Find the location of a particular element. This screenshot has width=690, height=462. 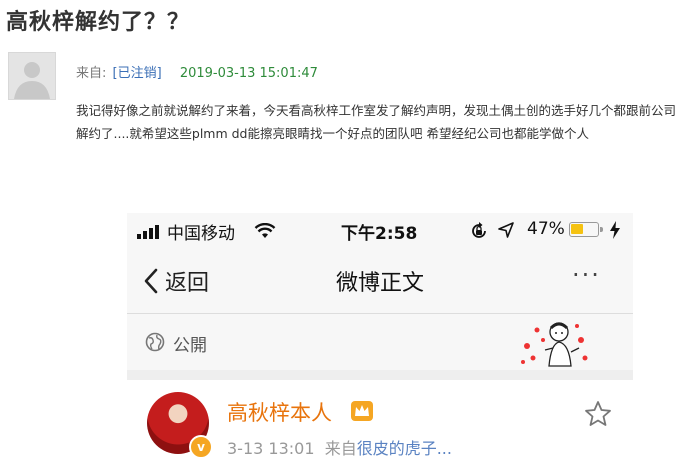

source-prefix: 来自 is located at coordinates (340, 448).